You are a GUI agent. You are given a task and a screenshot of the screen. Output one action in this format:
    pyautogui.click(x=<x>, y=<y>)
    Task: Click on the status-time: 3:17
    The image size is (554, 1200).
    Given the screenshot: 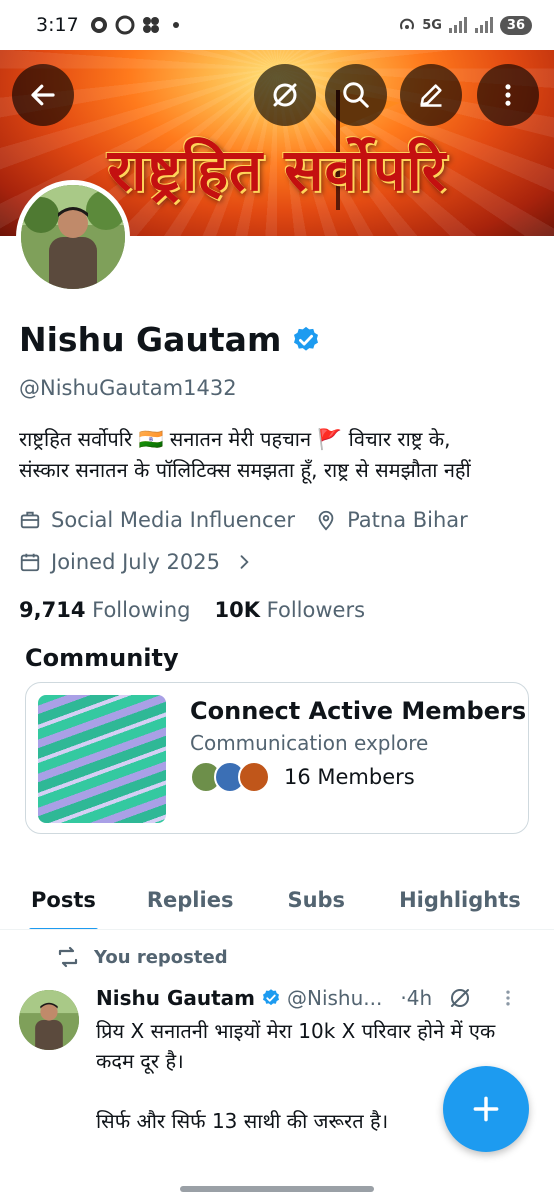 What is the action you would take?
    pyautogui.click(x=57, y=25)
    